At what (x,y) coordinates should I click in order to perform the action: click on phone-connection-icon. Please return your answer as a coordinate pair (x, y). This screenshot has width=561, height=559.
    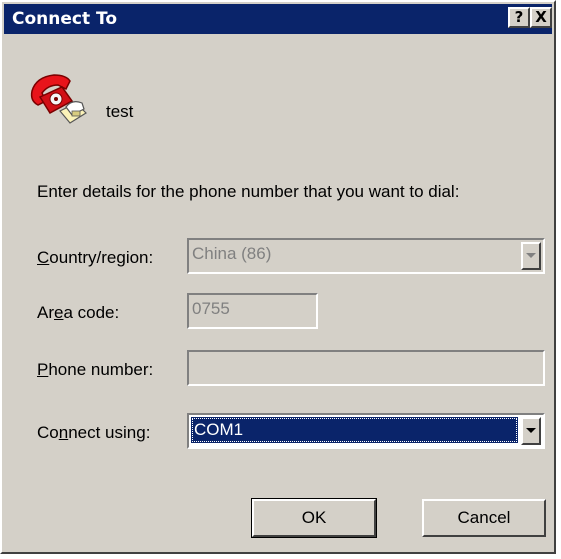
    Looking at the image, I should click on (58, 99).